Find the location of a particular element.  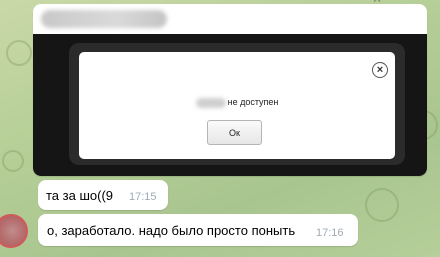

avatar is located at coordinates (14, 231).